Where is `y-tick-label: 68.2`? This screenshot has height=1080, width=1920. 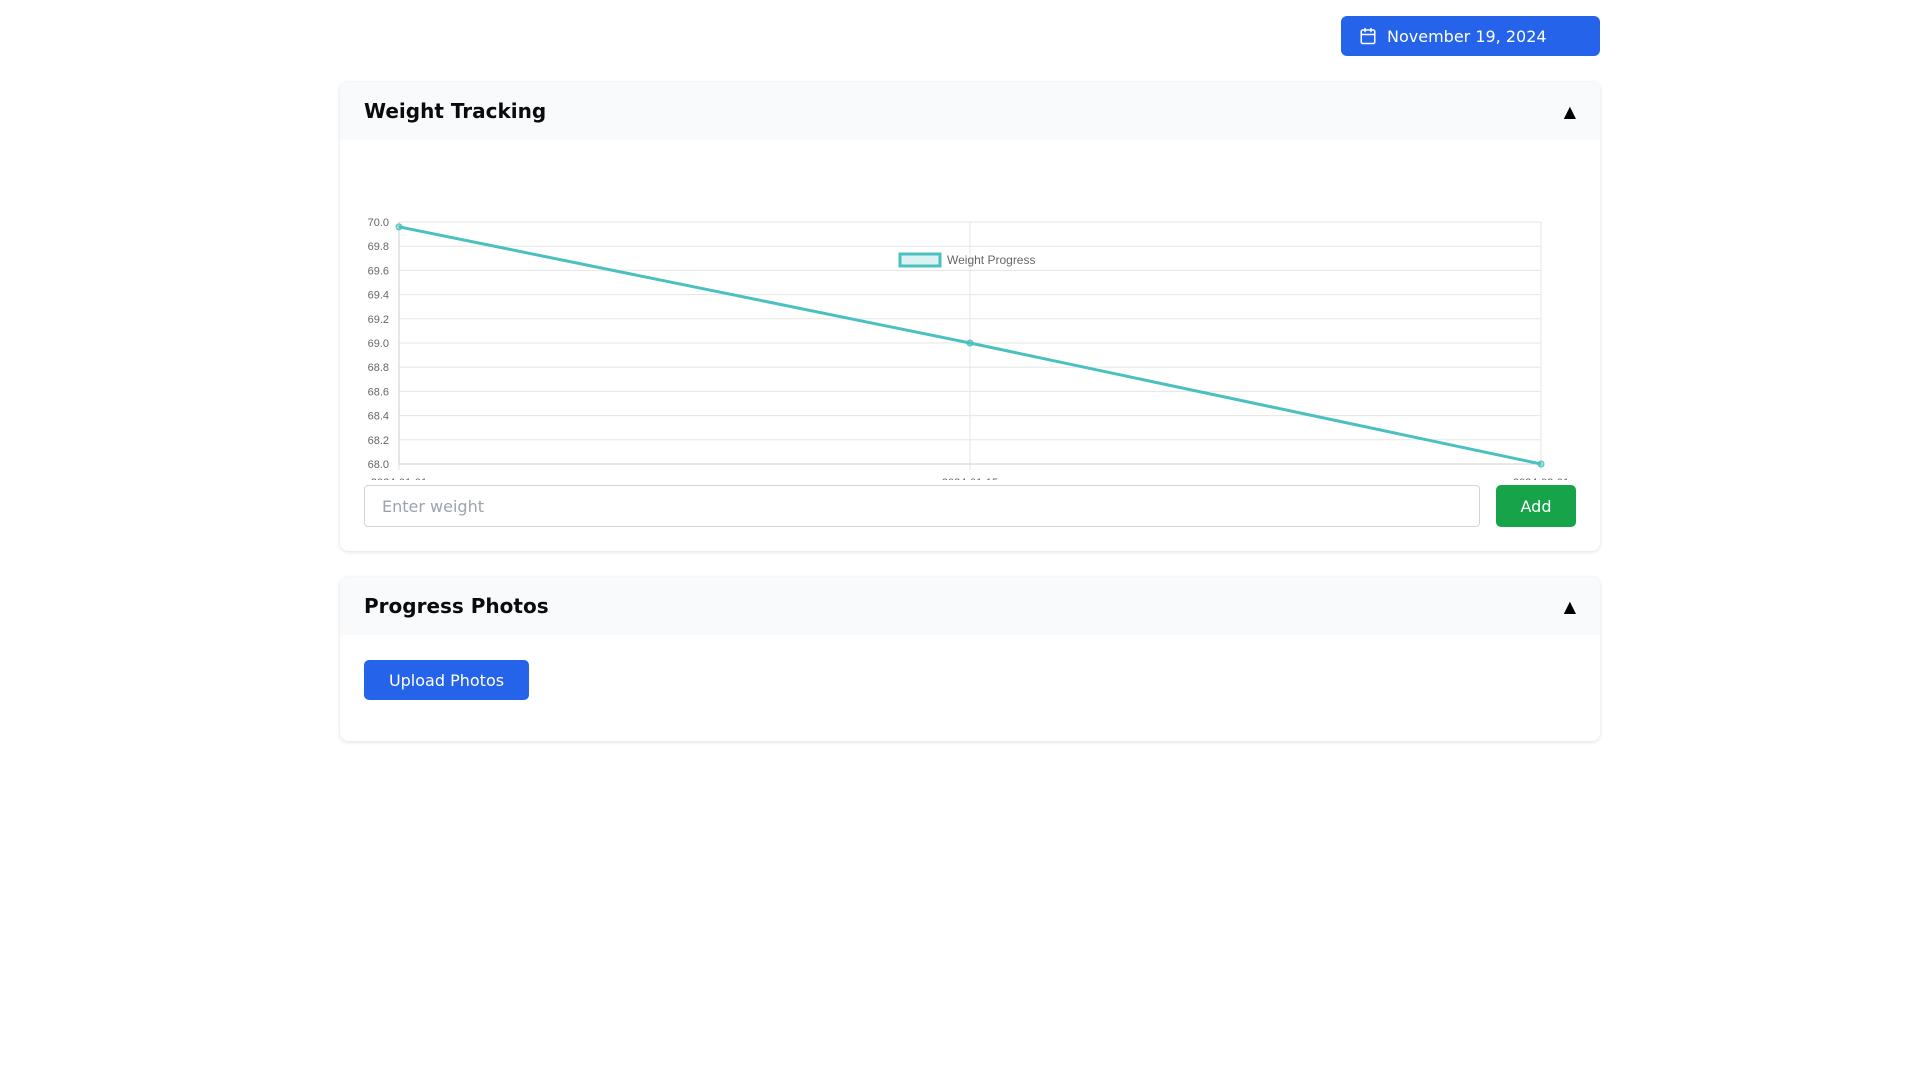 y-tick-label: 68.2 is located at coordinates (378, 441).